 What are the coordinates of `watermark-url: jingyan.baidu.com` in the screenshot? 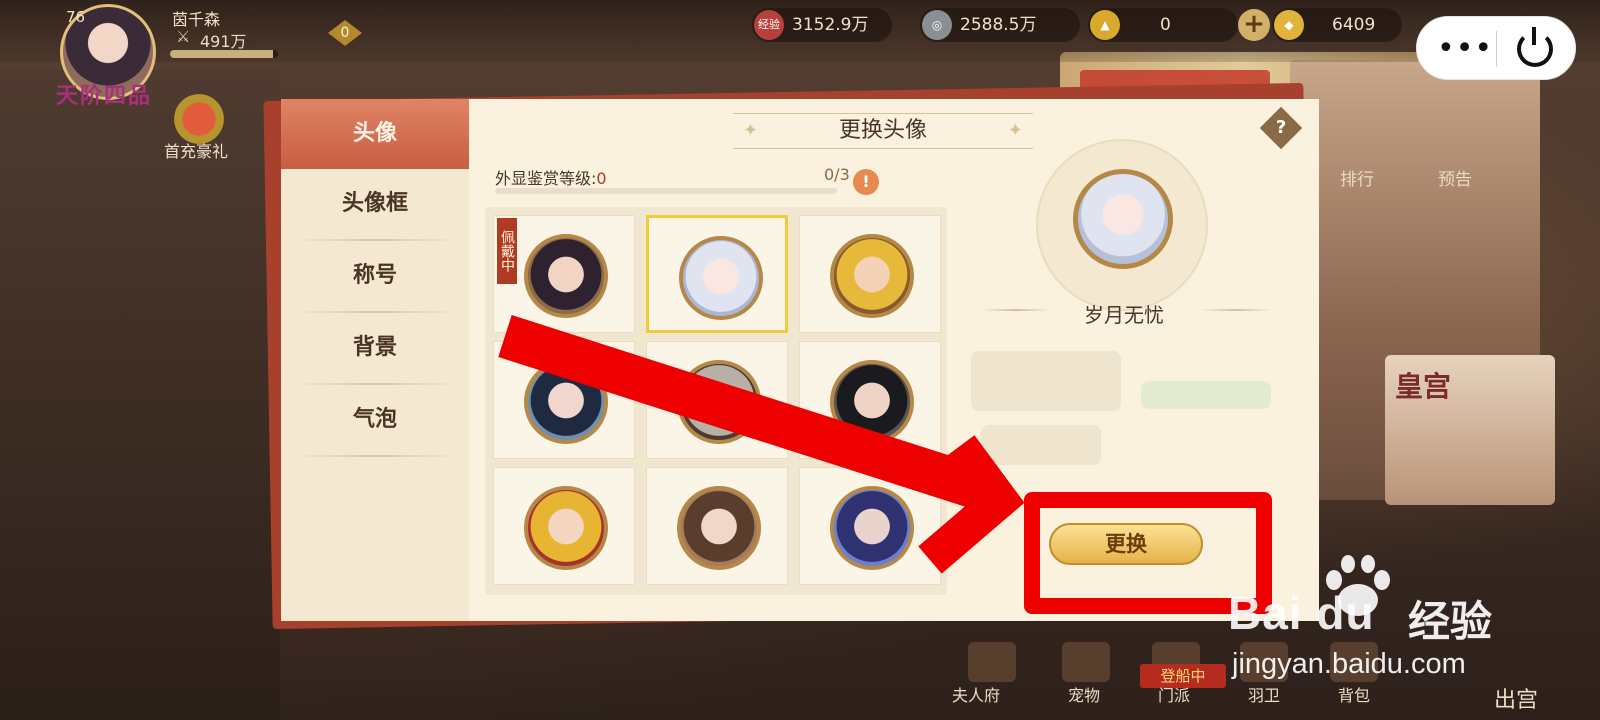 It's located at (1349, 664).